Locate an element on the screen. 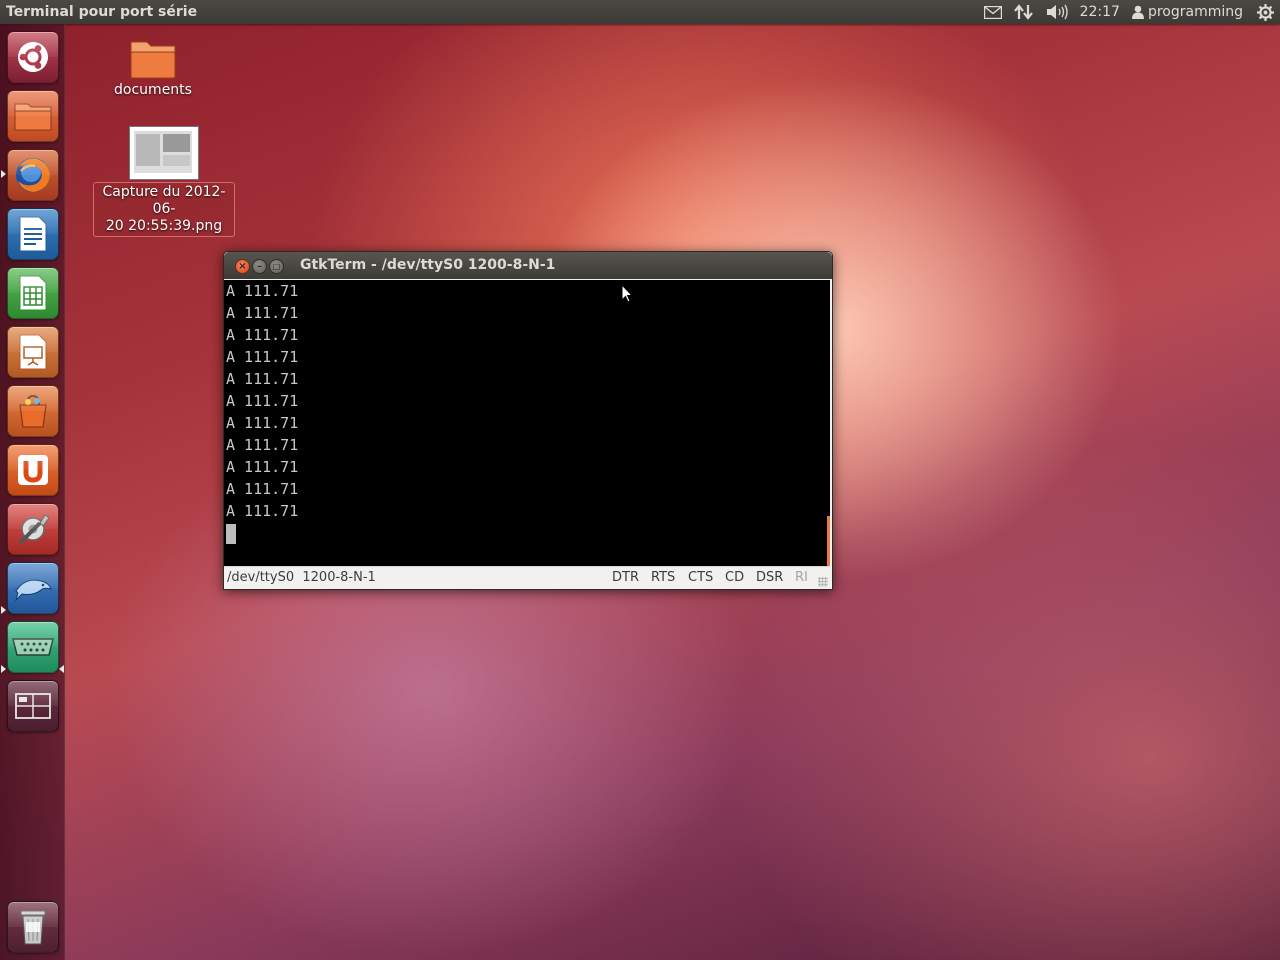 The image size is (1280, 960). volume-icon is located at coordinates (1057, 12).